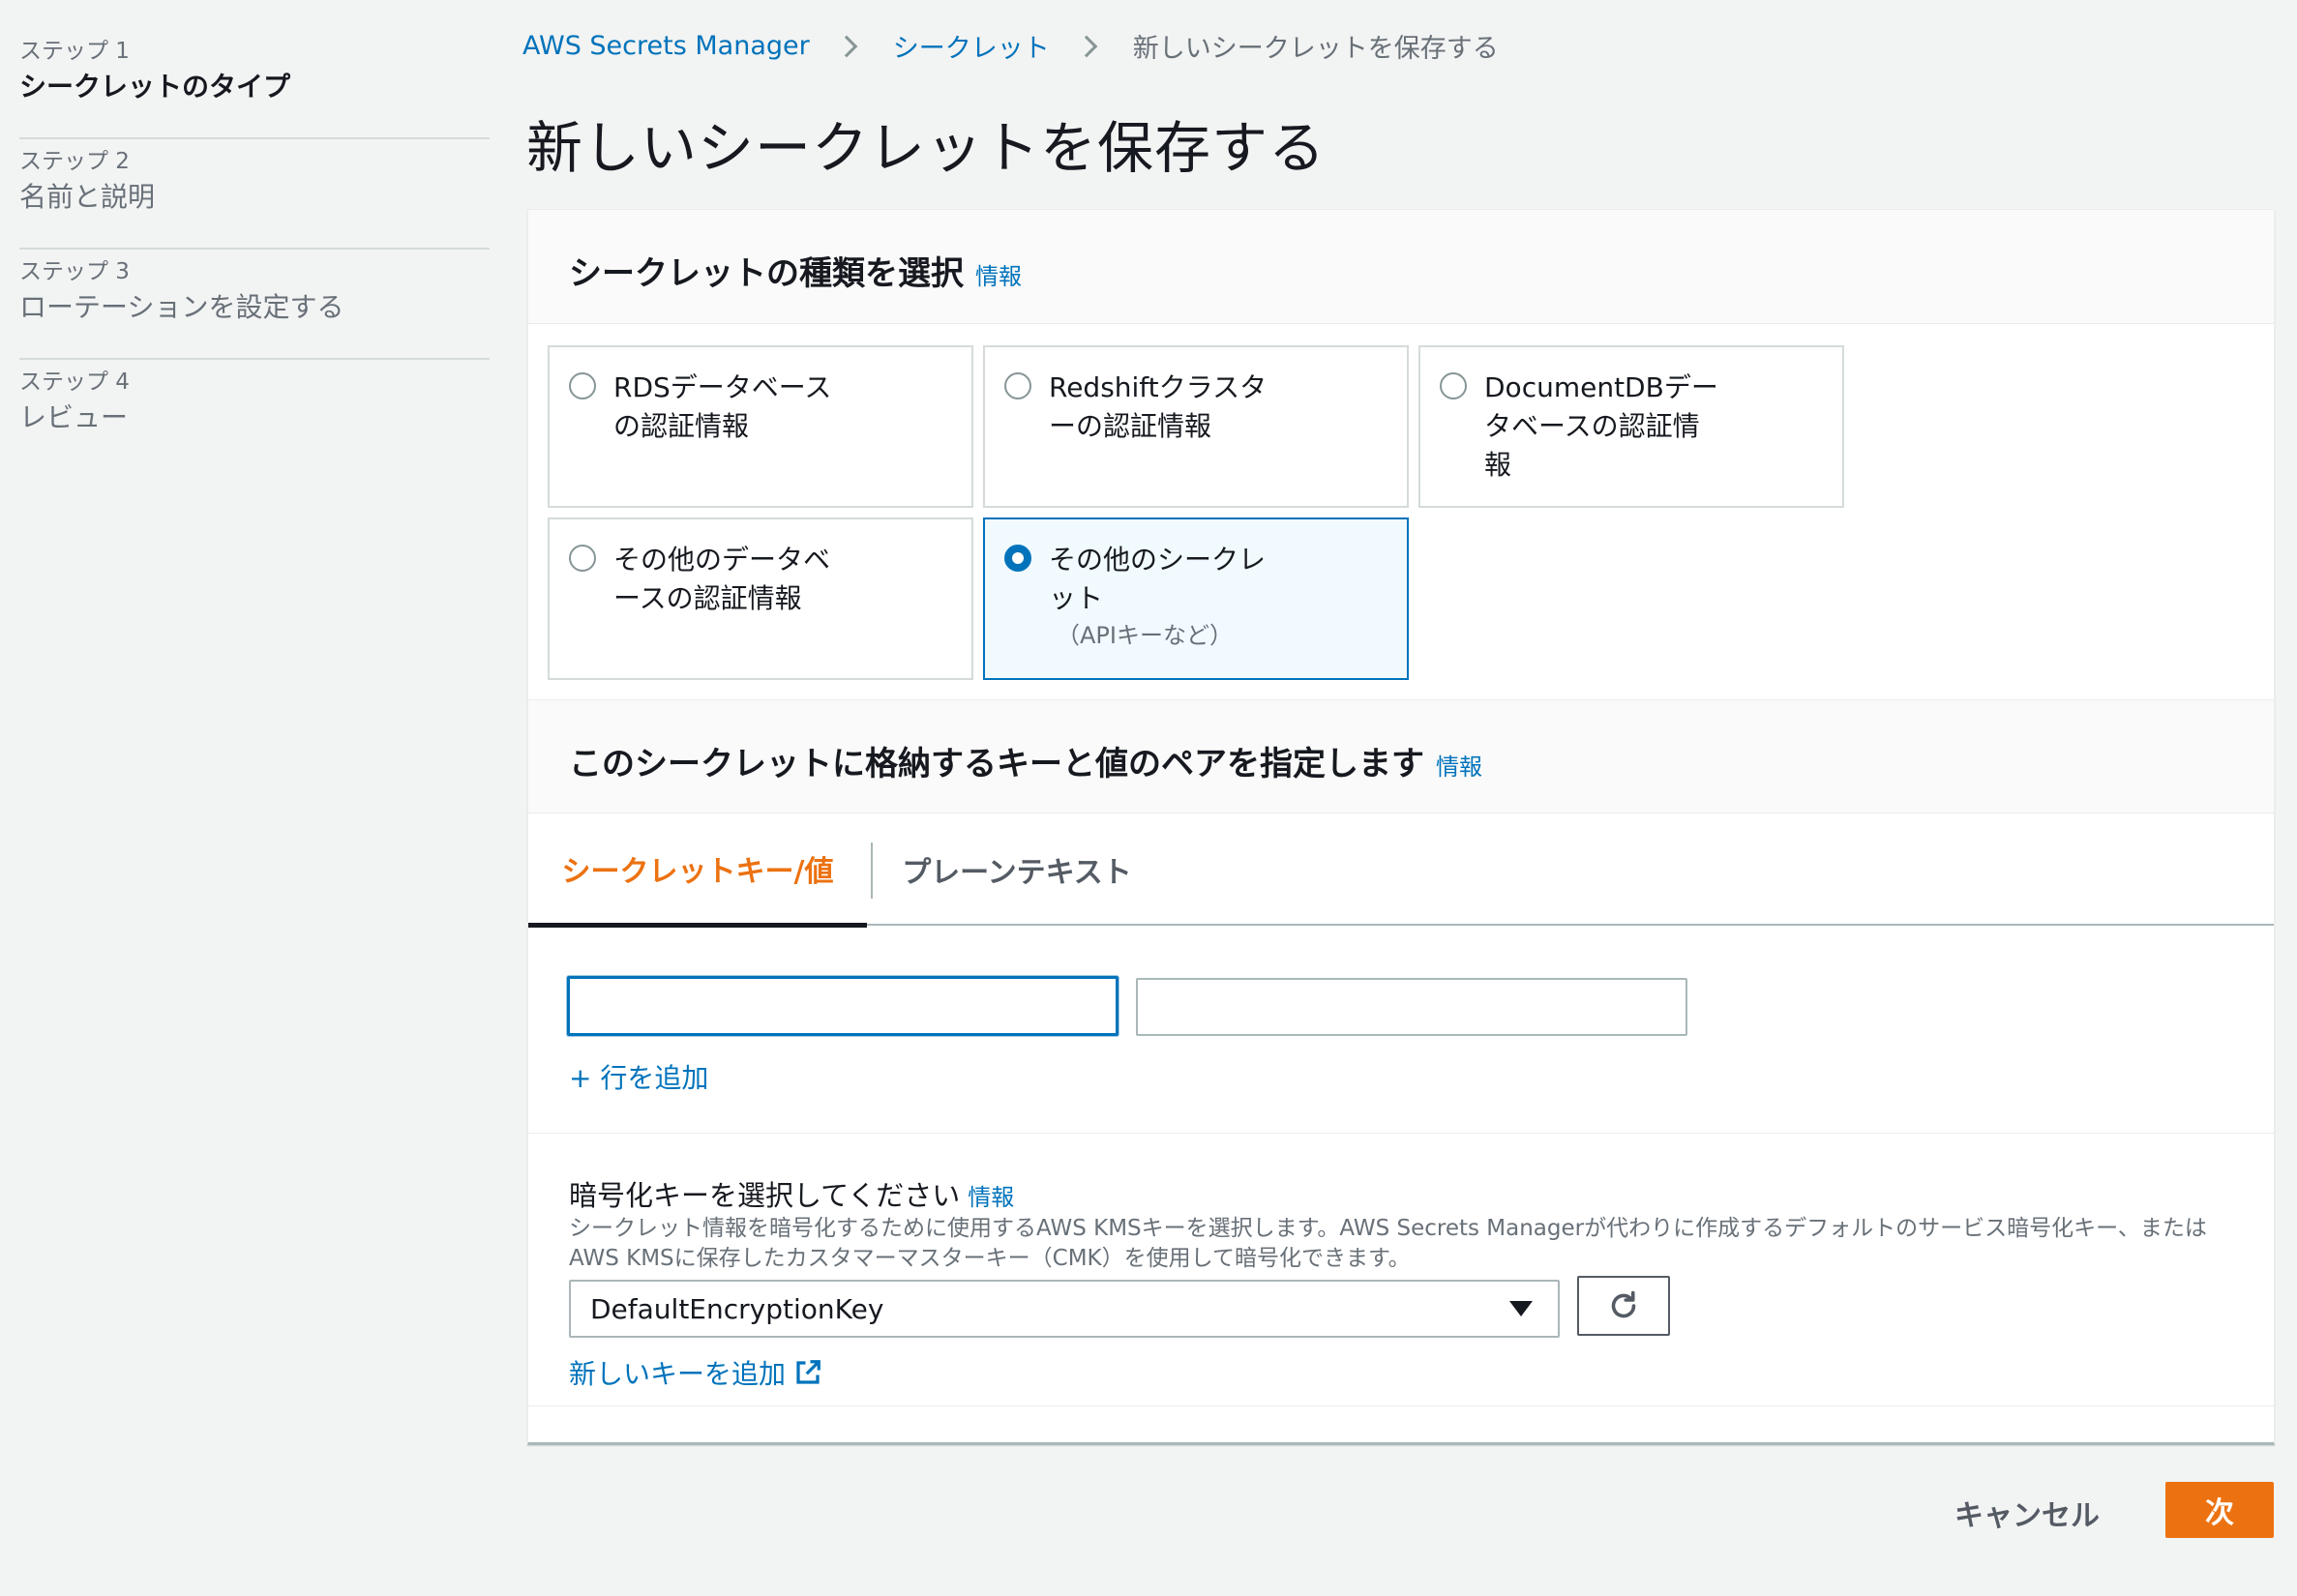  I want to click on secret-type-heading-text: シークレットの種類を選択, so click(766, 273).